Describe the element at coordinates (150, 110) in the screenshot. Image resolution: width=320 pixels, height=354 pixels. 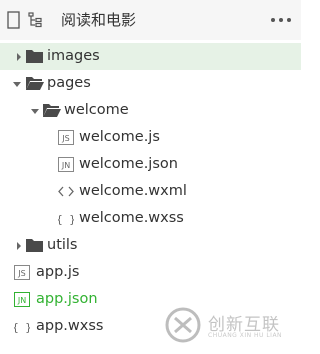
I see `tree-item-welcome: welcome` at that location.